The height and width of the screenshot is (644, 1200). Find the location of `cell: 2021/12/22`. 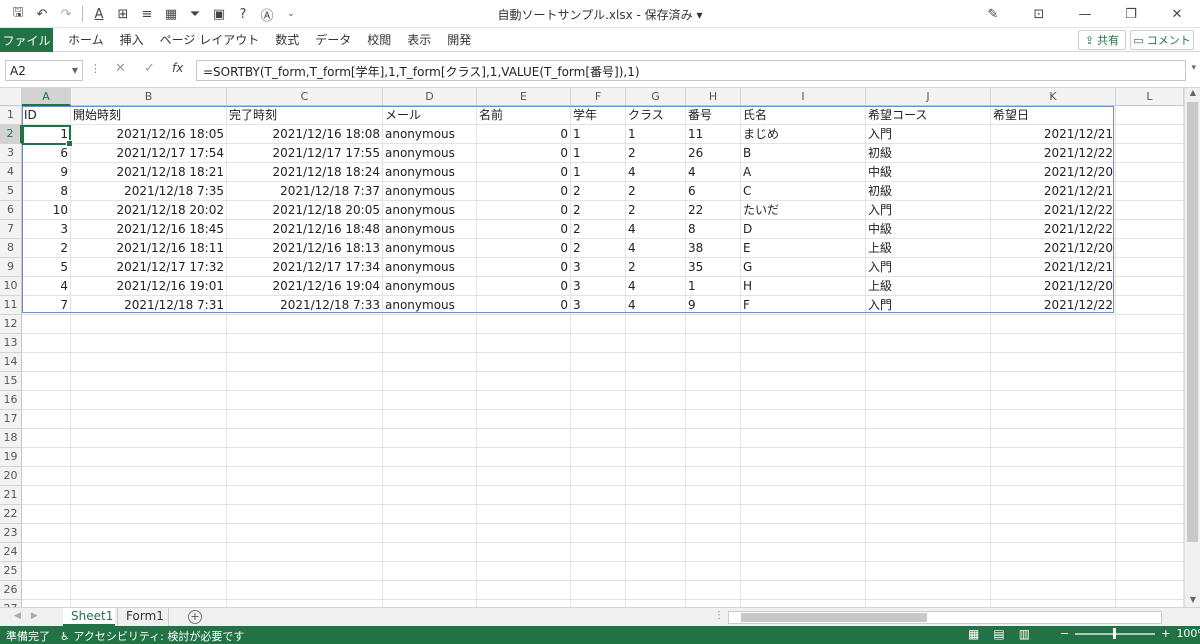

cell: 2021/12/22 is located at coordinates (1053, 305).